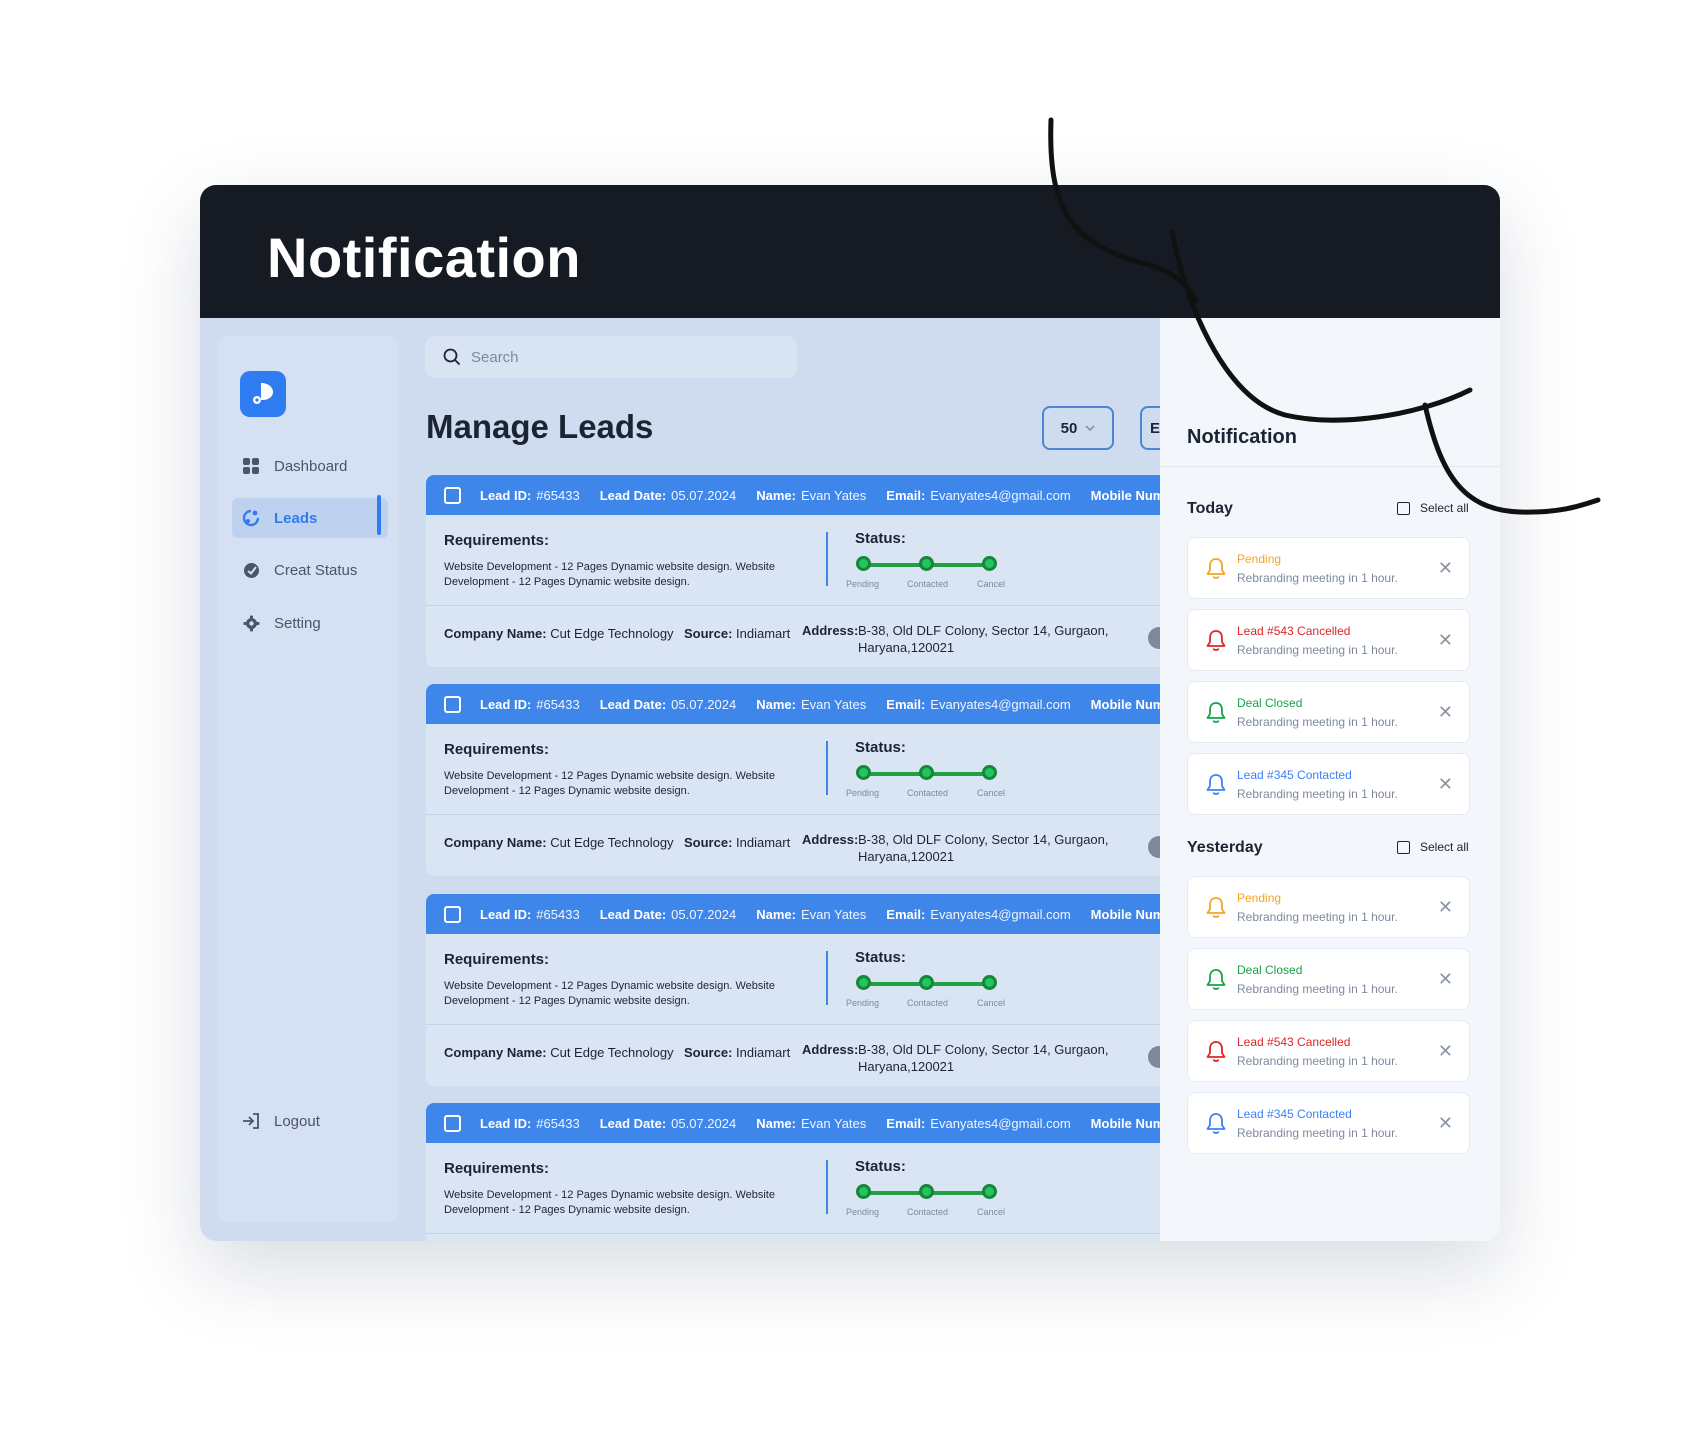 The width and height of the screenshot is (1690, 1446). What do you see at coordinates (251, 1121) in the screenshot?
I see `logout-icon` at bounding box center [251, 1121].